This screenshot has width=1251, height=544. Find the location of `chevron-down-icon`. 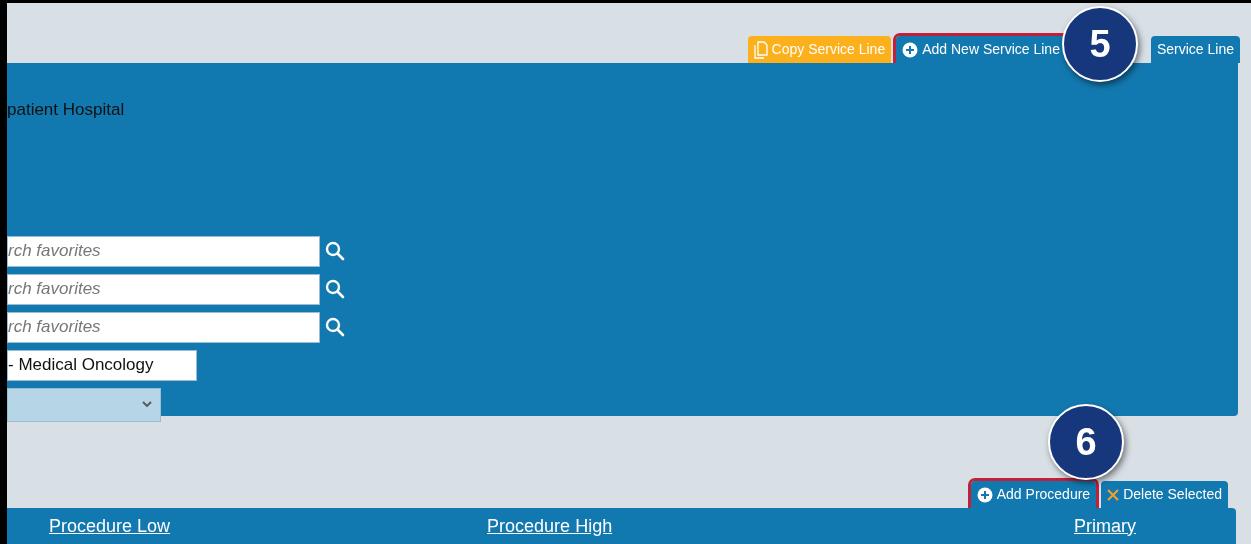

chevron-down-icon is located at coordinates (147, 404).